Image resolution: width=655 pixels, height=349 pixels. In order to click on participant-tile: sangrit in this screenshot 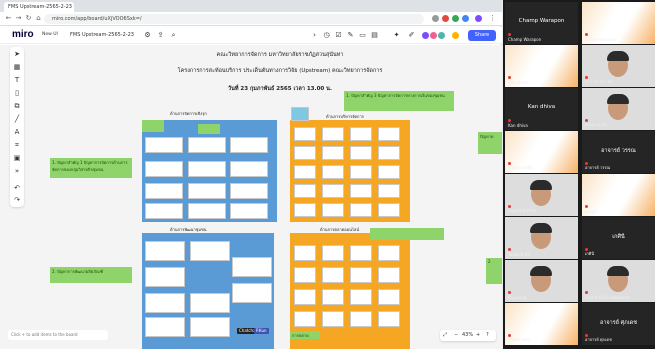, I will do `click(618, 195)`.